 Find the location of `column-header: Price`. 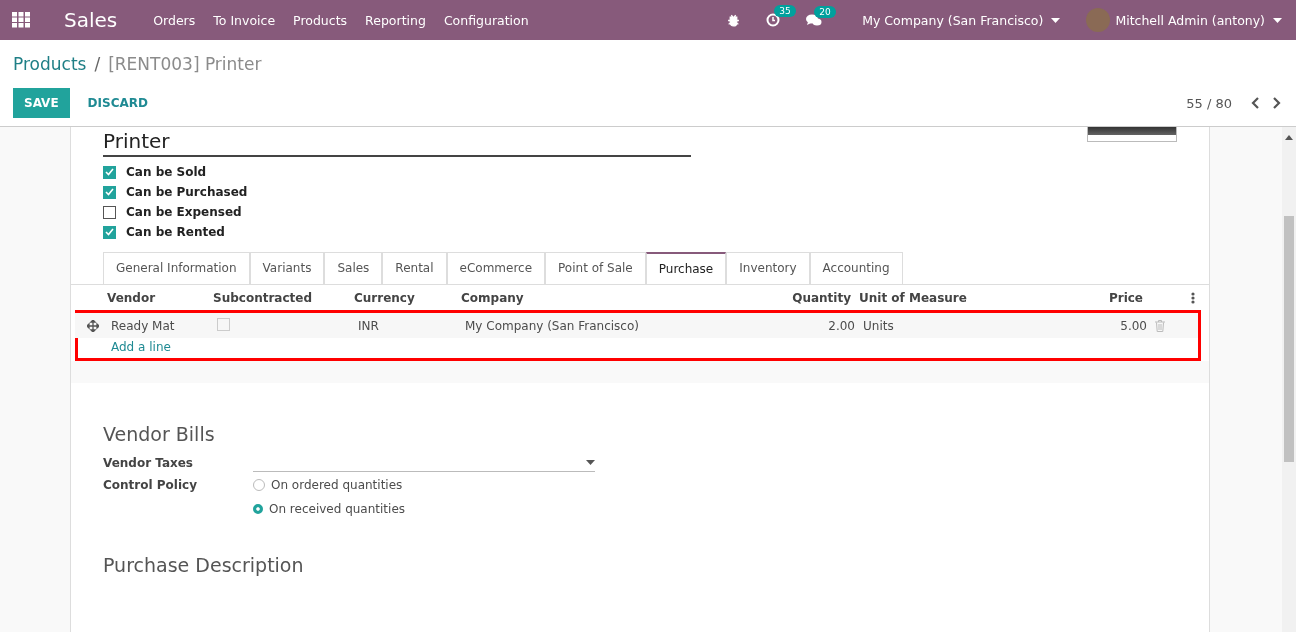

column-header: Price is located at coordinates (1101, 297).